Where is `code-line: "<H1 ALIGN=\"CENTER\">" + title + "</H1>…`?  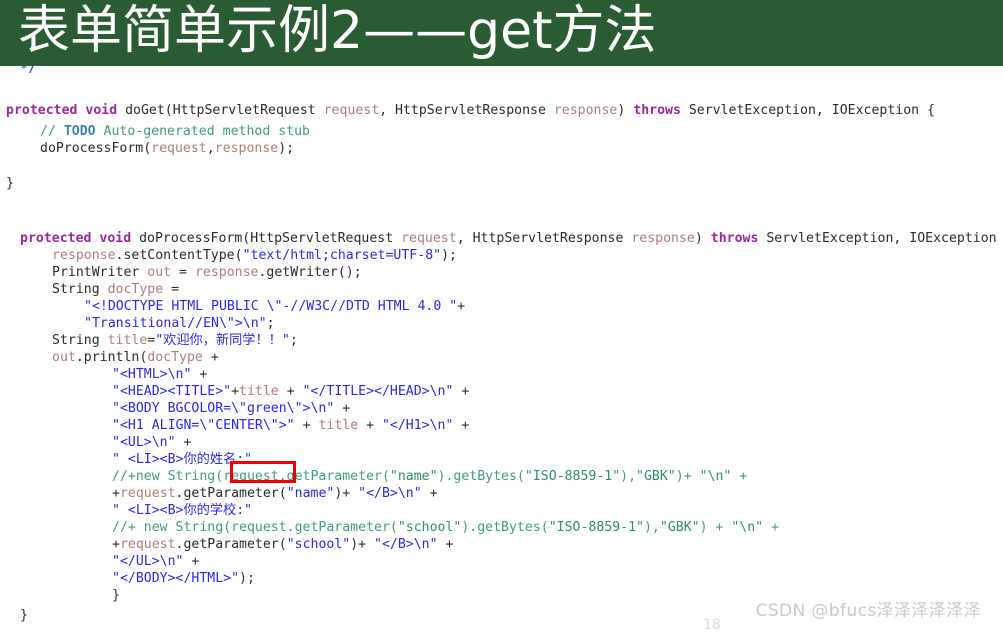 code-line: "<H1 ALIGN=\"CENTER\">" + title + "</H1>… is located at coordinates (234, 425).